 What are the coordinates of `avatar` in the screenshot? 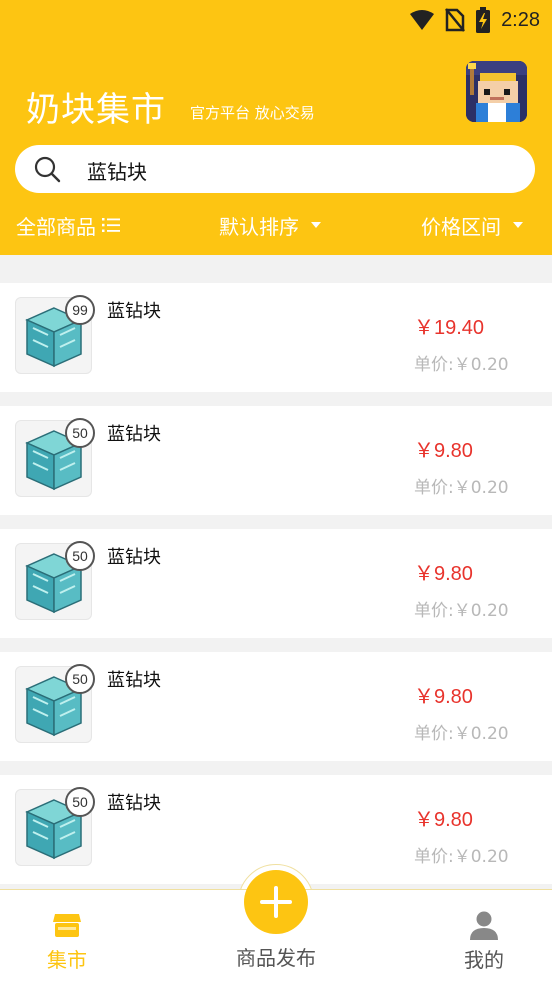 It's located at (496, 91).